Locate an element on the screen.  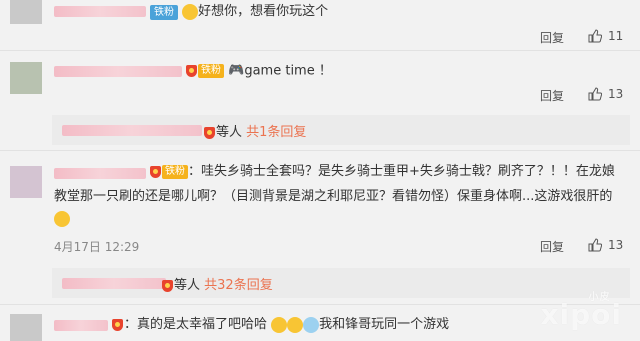
doll-emoji-icon is located at coordinates (62, 218).